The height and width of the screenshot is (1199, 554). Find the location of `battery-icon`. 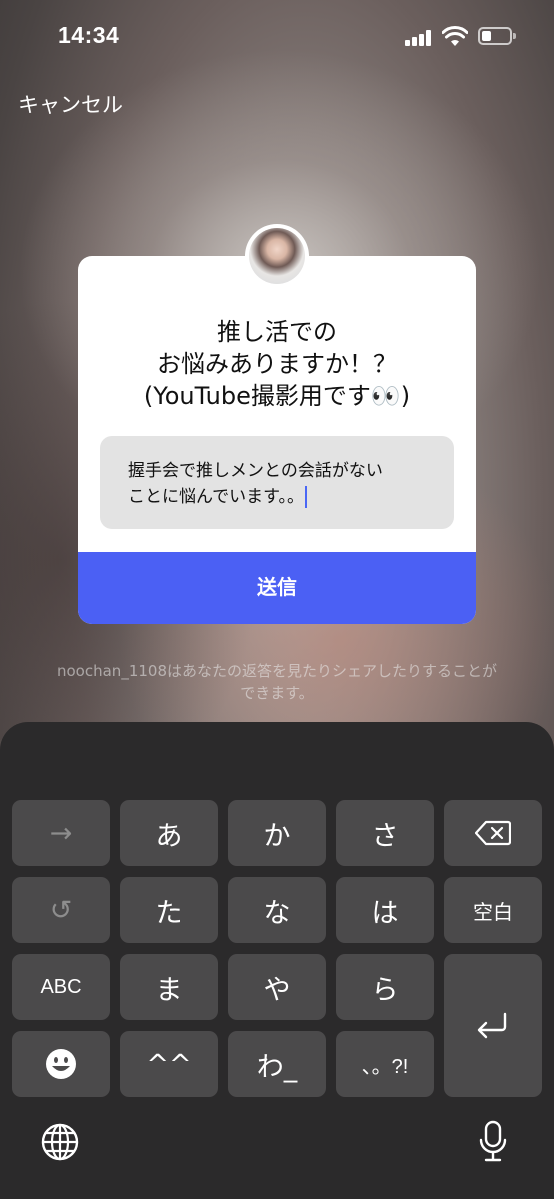

battery-icon is located at coordinates (497, 36).